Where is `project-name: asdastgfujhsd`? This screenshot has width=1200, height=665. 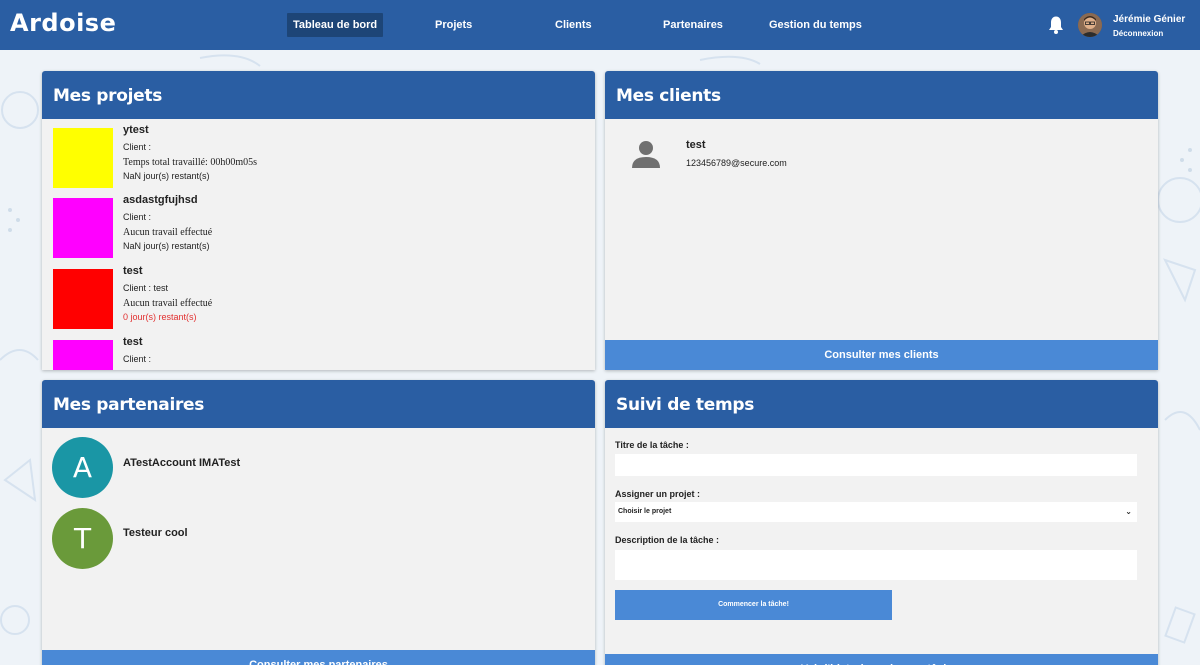
project-name: asdastgfujhsd is located at coordinates (160, 200).